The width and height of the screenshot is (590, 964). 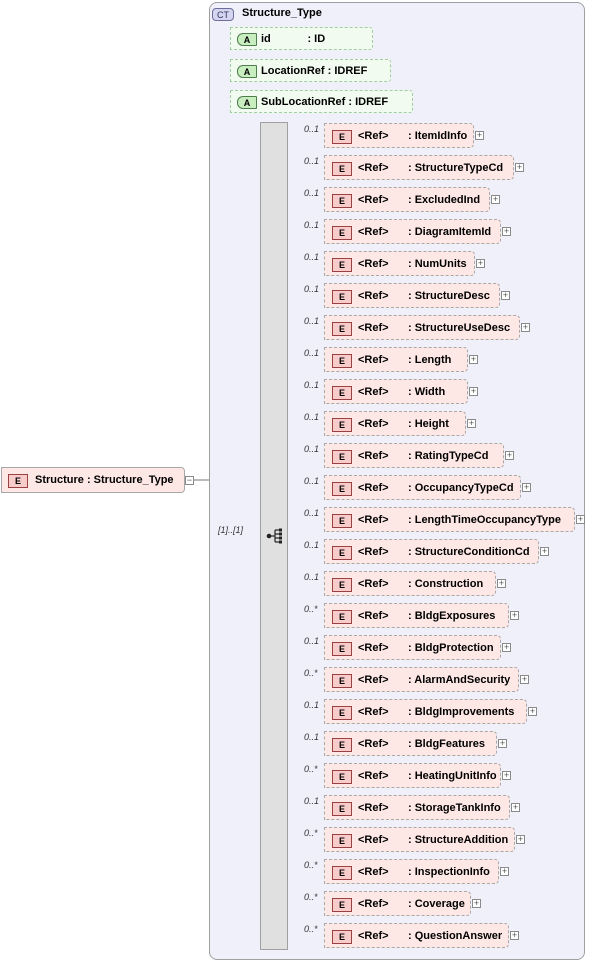 What do you see at coordinates (422, 327) in the screenshot?
I see `element-structureusedesc: E <Ref>: StructureUseDesc` at bounding box center [422, 327].